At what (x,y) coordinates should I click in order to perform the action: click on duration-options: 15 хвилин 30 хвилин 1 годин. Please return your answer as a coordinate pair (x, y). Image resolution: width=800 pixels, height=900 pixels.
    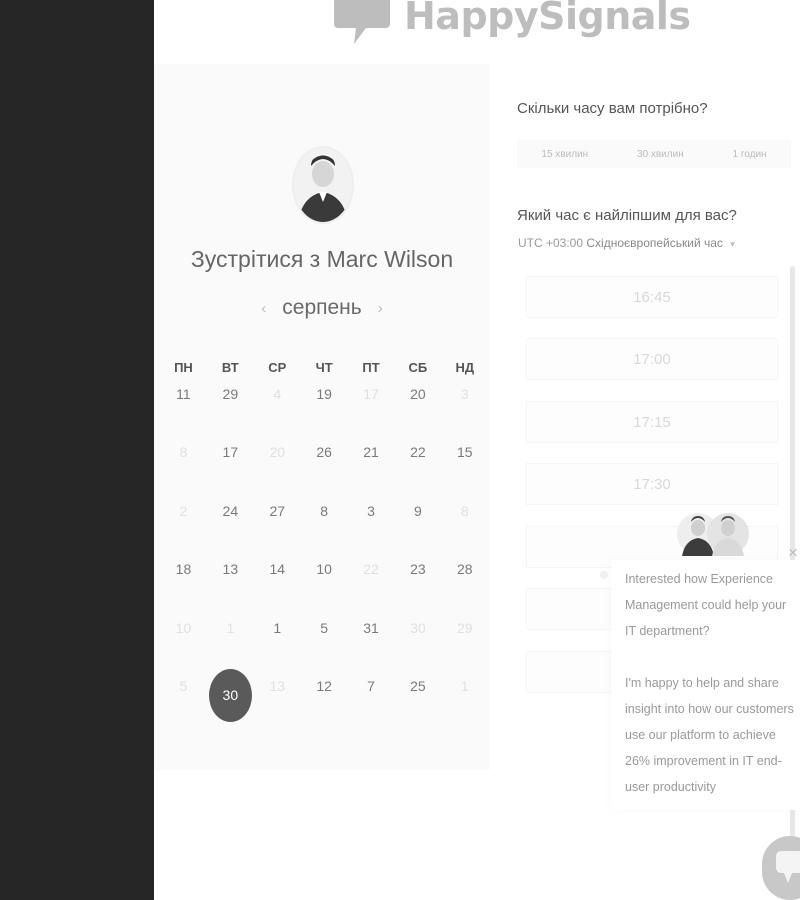
    Looking at the image, I should click on (654, 154).